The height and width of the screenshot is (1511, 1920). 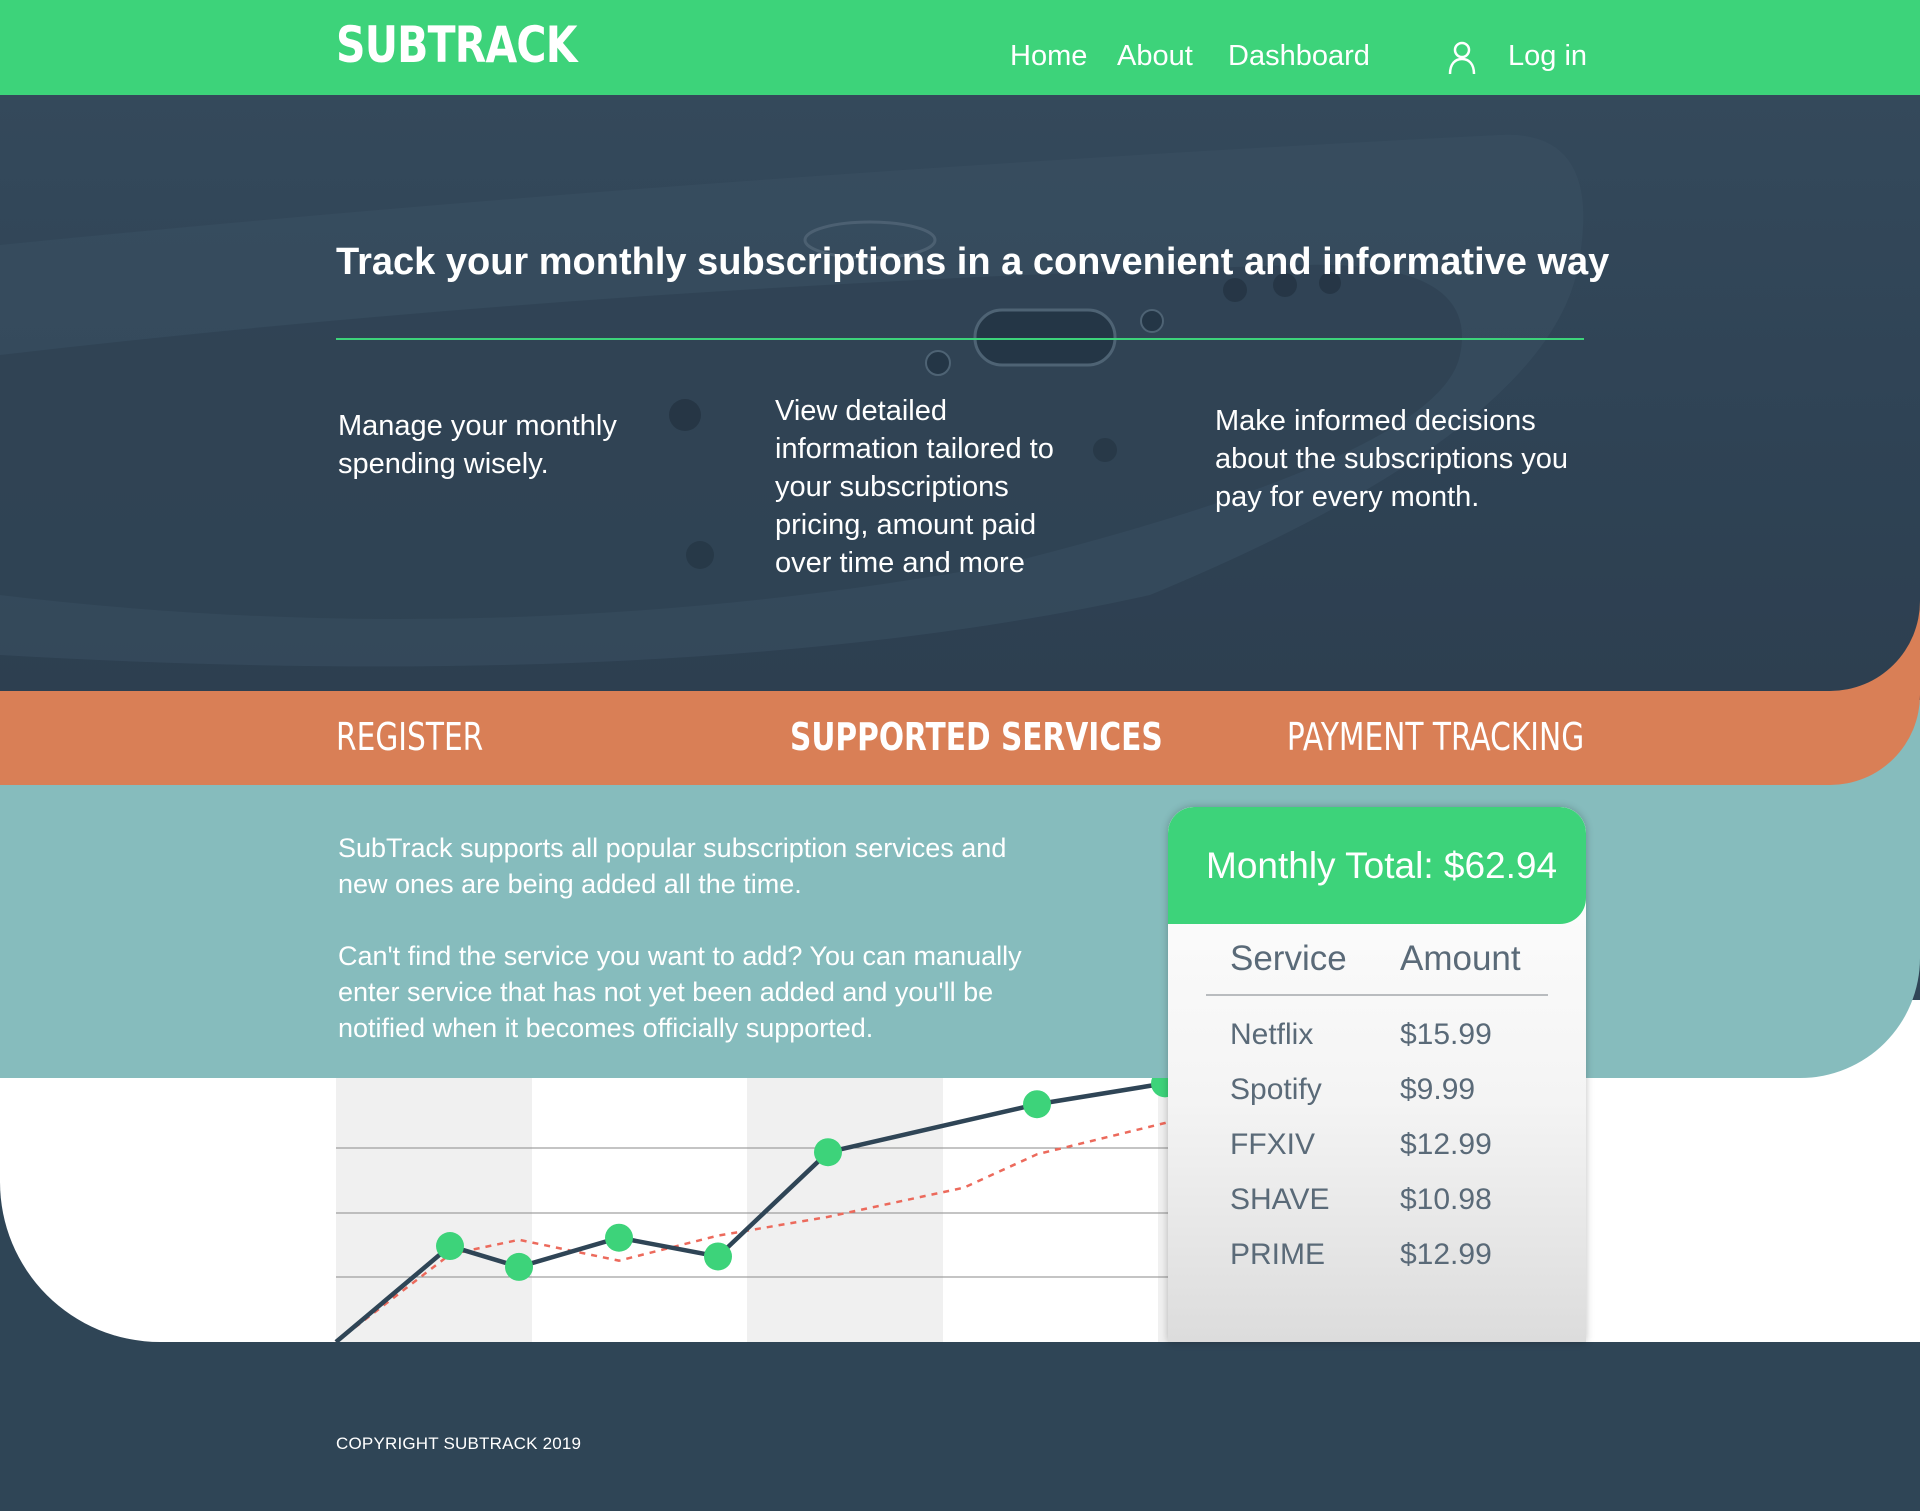 I want to click on service-name: PRIME, so click(x=1278, y=1254).